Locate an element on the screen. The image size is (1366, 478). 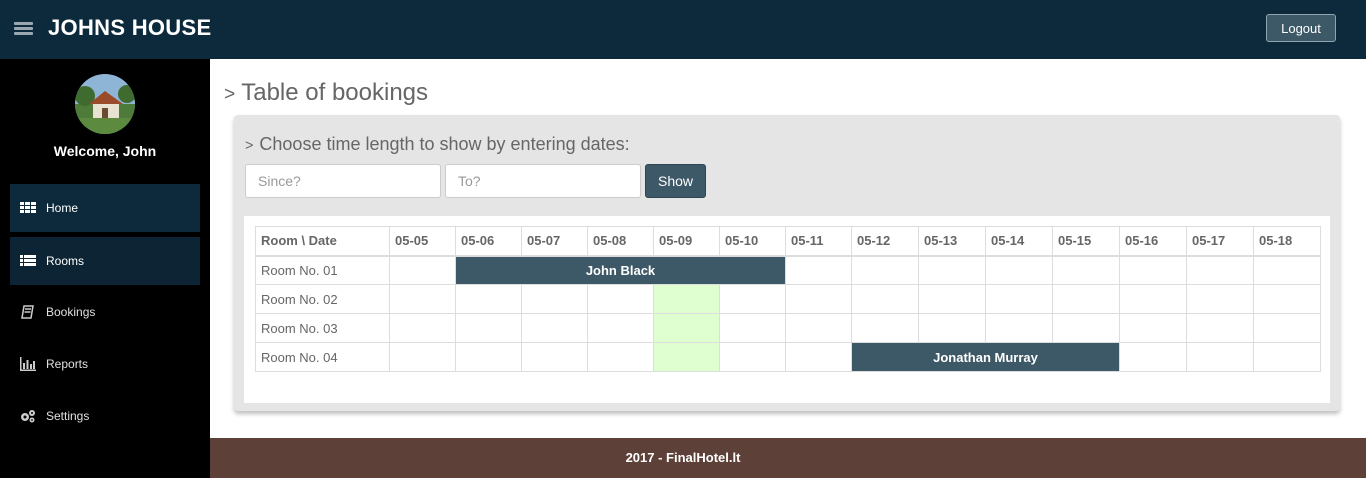
date-header: 05-06 is located at coordinates (488, 241).